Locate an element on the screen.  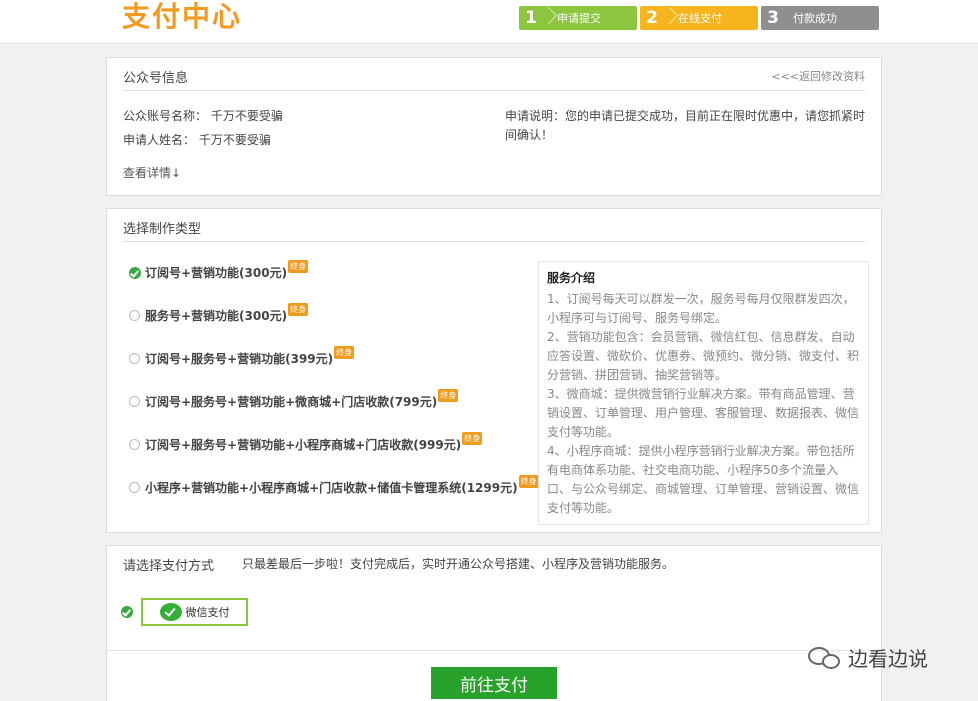
step-1: 1 申请提交 is located at coordinates (578, 18).